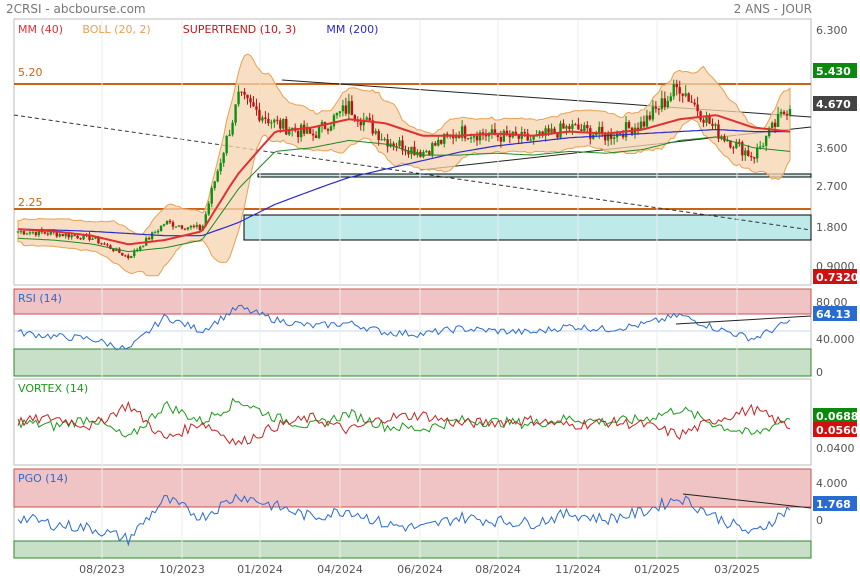 The width and height of the screenshot is (860, 580). I want to click on price-tag-high: 5.430, so click(833, 71).